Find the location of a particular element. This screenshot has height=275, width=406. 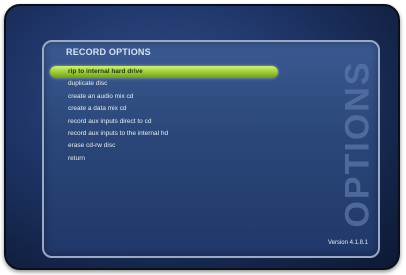

menu-item-duplicate-disc: duplicate disc is located at coordinates (169, 84).